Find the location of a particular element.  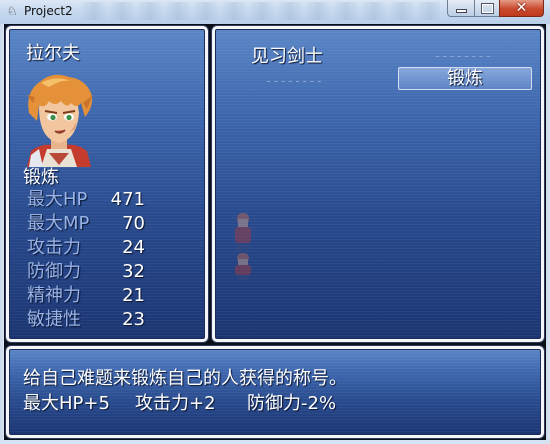

minimize-button is located at coordinates (461, 8).